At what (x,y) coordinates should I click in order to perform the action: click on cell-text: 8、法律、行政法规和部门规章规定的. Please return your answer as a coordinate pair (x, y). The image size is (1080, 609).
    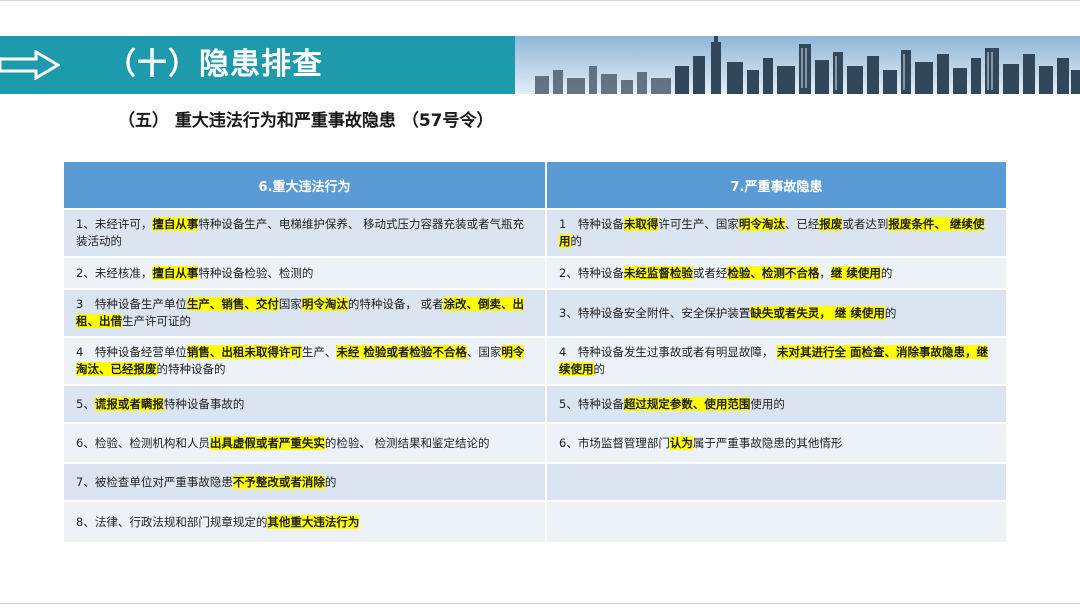
    Looking at the image, I should click on (172, 521).